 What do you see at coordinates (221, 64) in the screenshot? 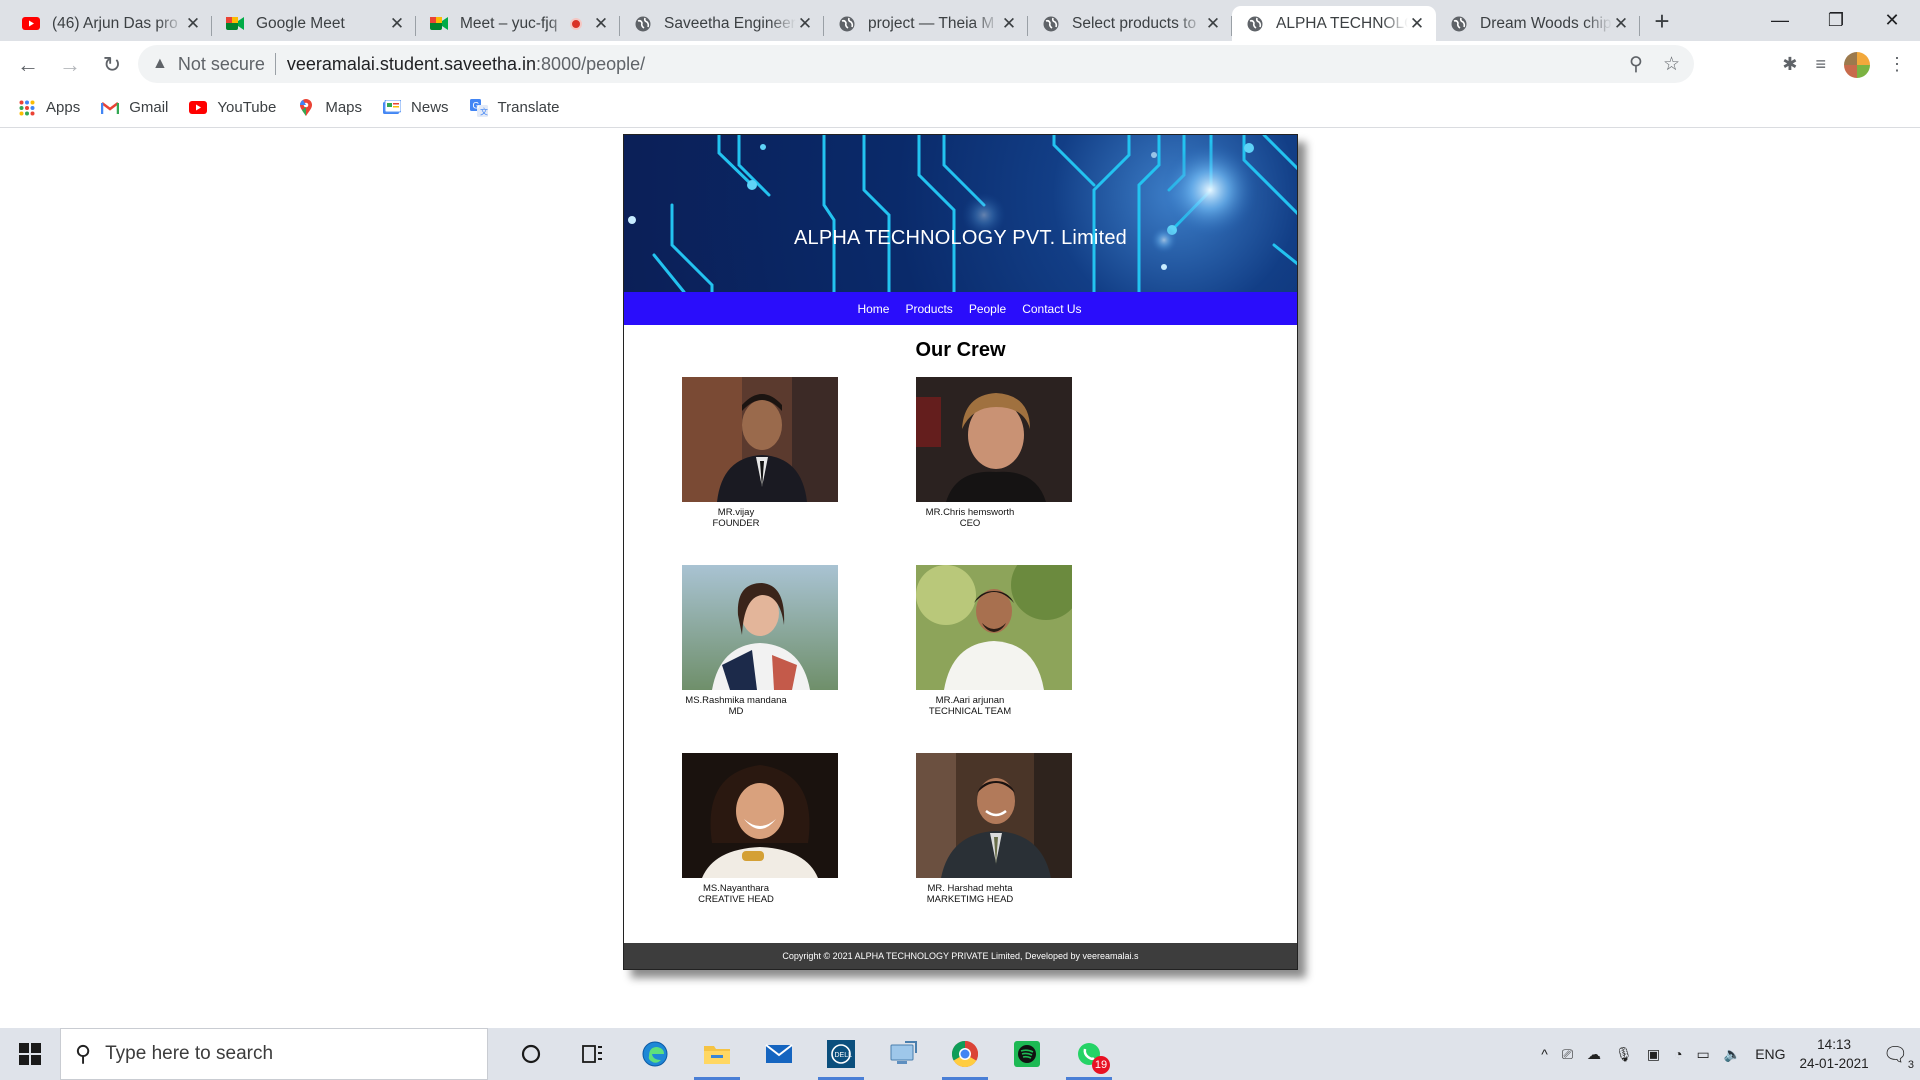
I see `security-label: Not secure` at bounding box center [221, 64].